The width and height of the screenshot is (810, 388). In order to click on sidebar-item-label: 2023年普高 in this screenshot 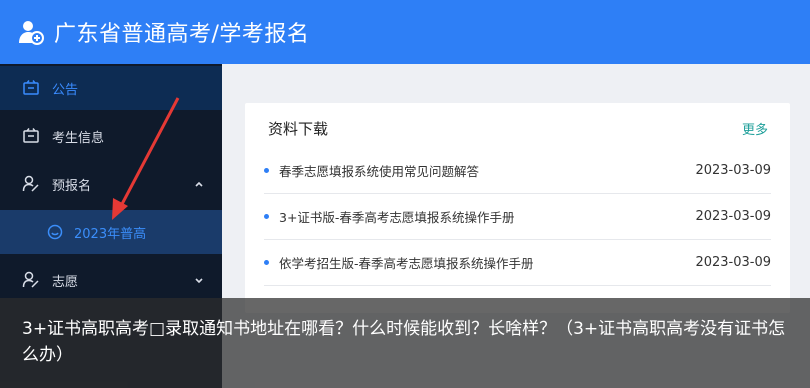, I will do `click(110, 234)`.